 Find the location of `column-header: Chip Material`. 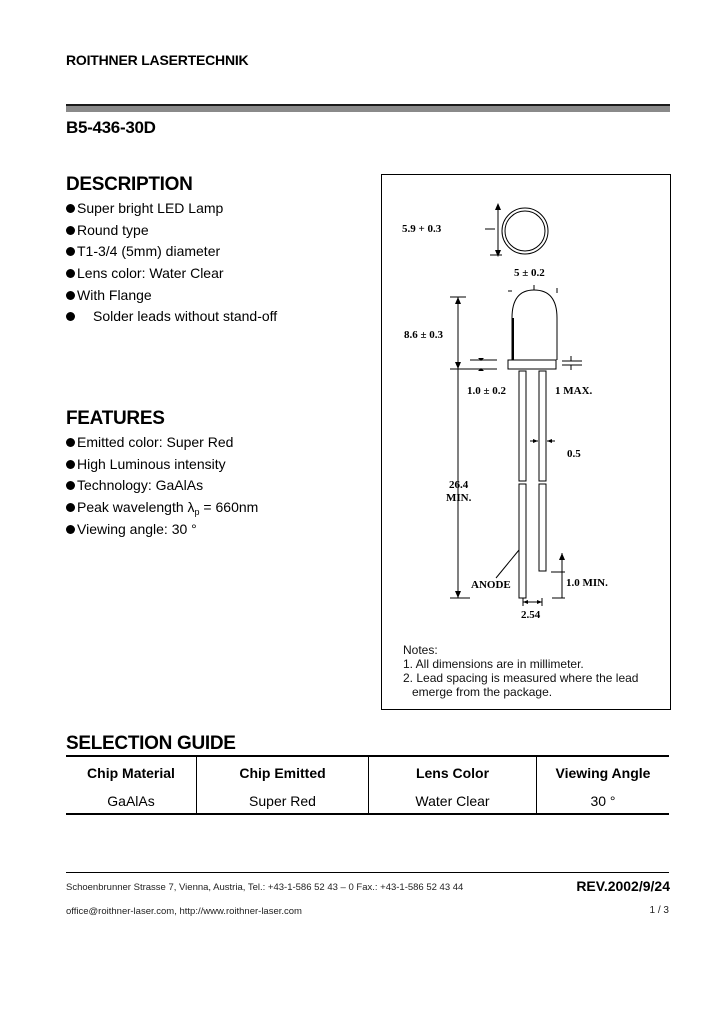

column-header: Chip Material is located at coordinates (131, 771).